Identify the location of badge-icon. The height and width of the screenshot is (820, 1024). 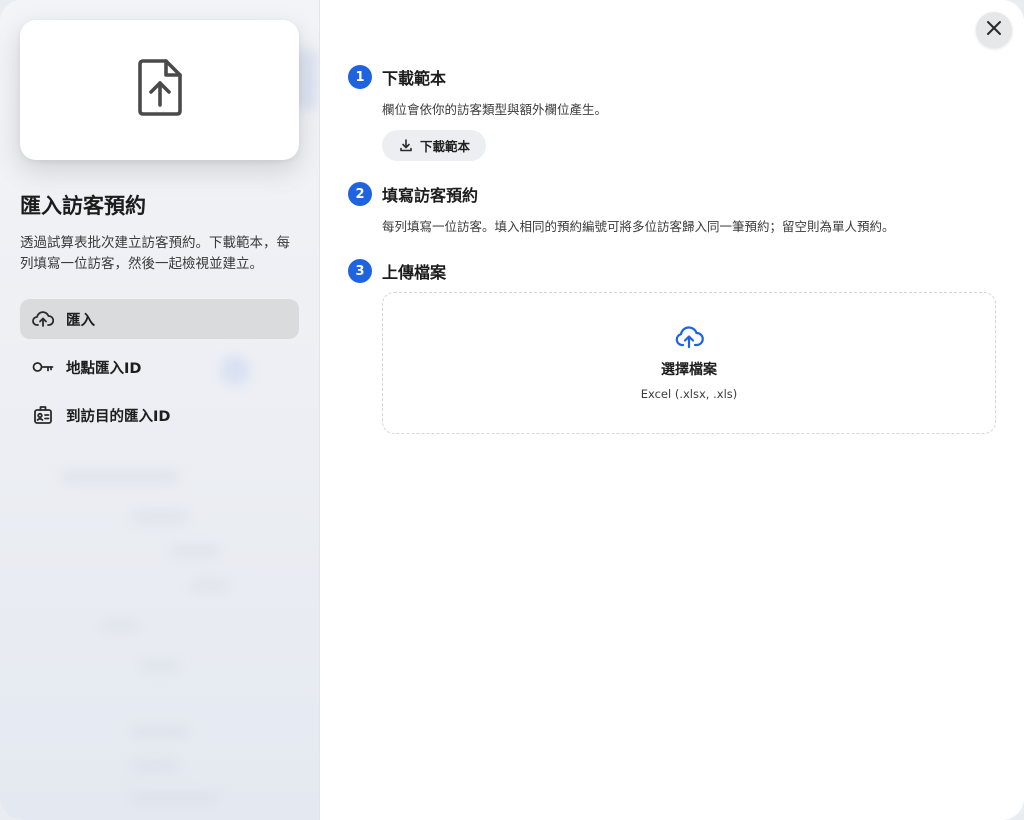
(43, 415).